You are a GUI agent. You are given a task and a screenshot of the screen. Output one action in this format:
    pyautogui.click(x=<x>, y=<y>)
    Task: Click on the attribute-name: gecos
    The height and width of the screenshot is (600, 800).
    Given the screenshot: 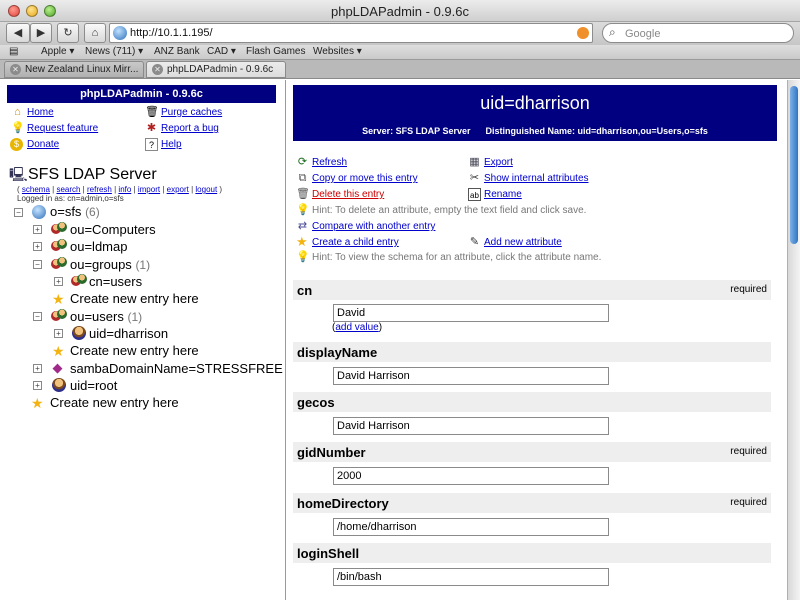 What is the action you would take?
    pyautogui.click(x=316, y=402)
    